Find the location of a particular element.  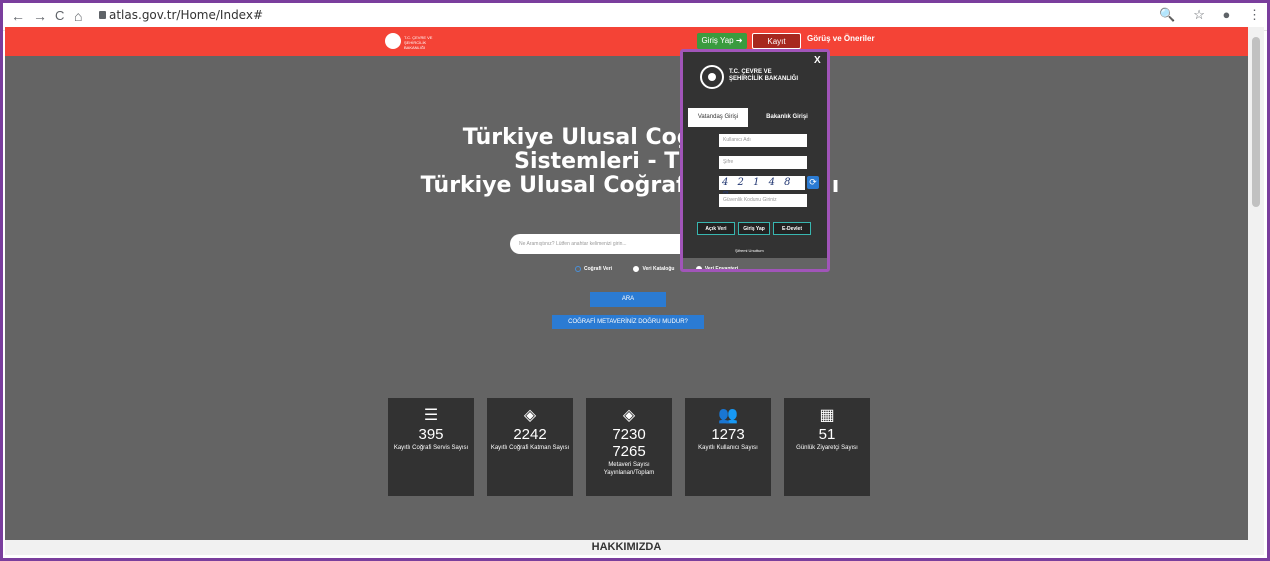

register-button: Kayıt Sayfası is located at coordinates (776, 47).